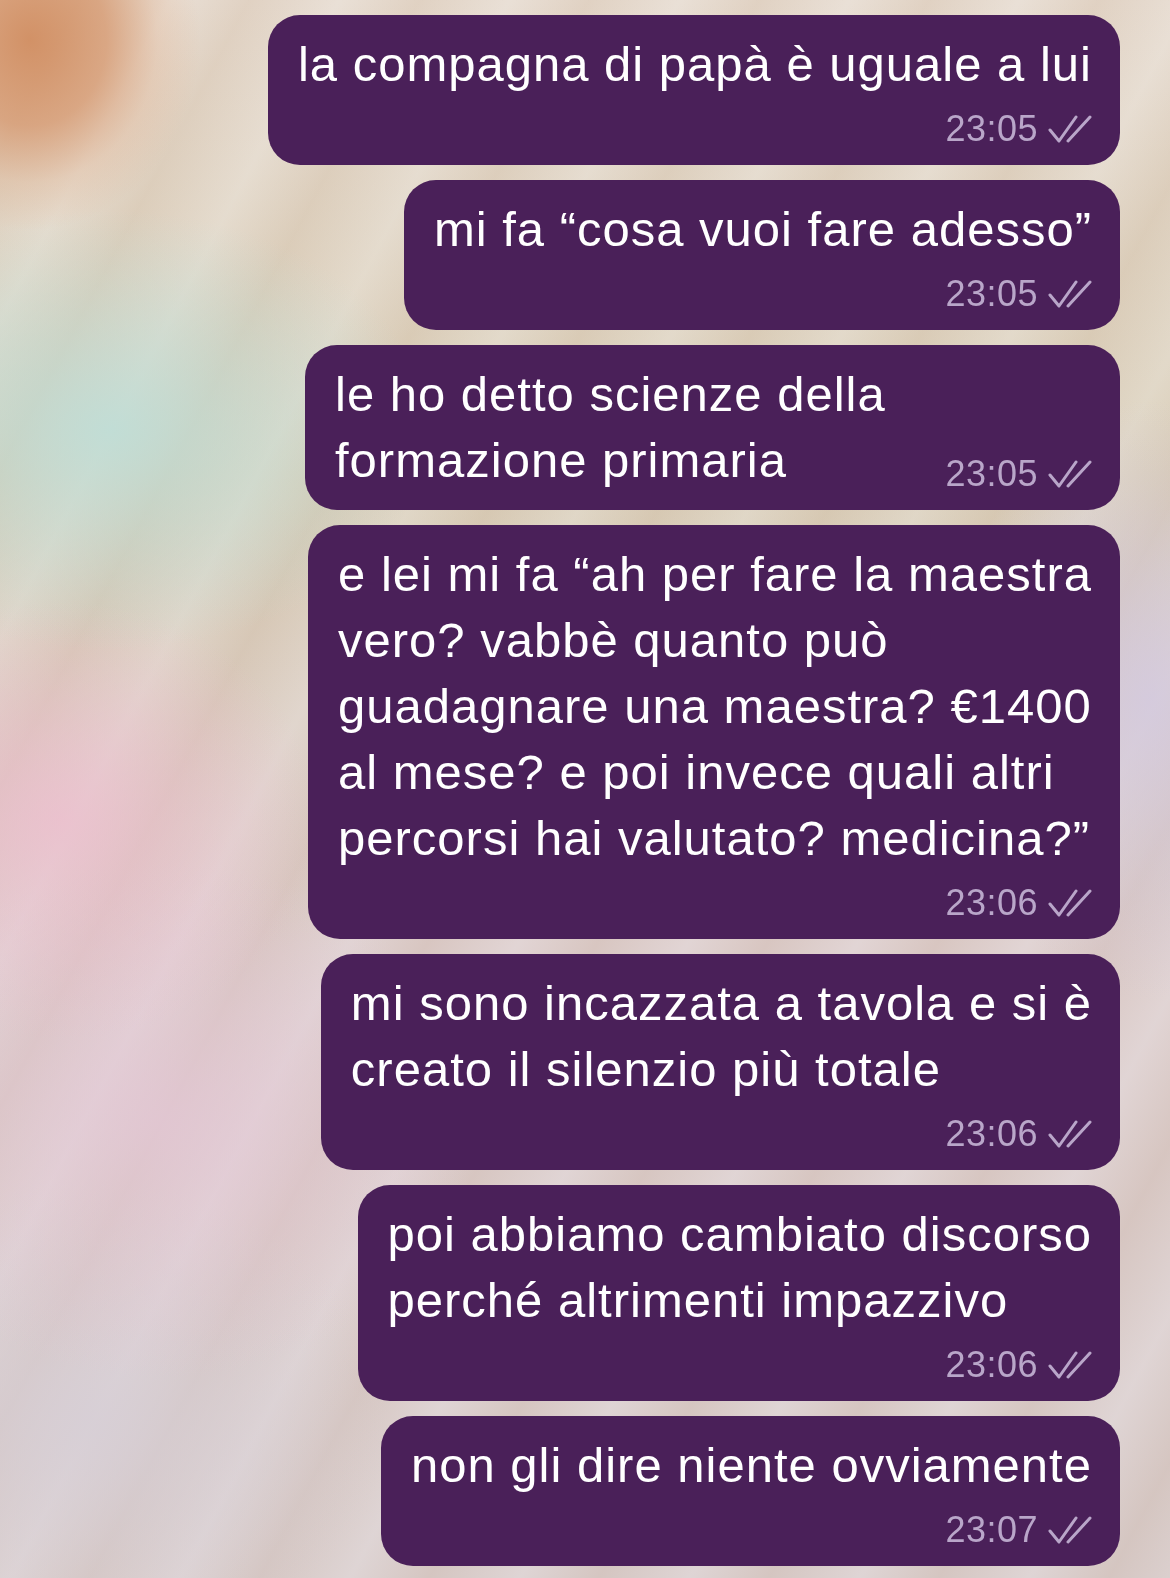 The image size is (1170, 1578). I want to click on timestamp: 23:07, so click(991, 1530).